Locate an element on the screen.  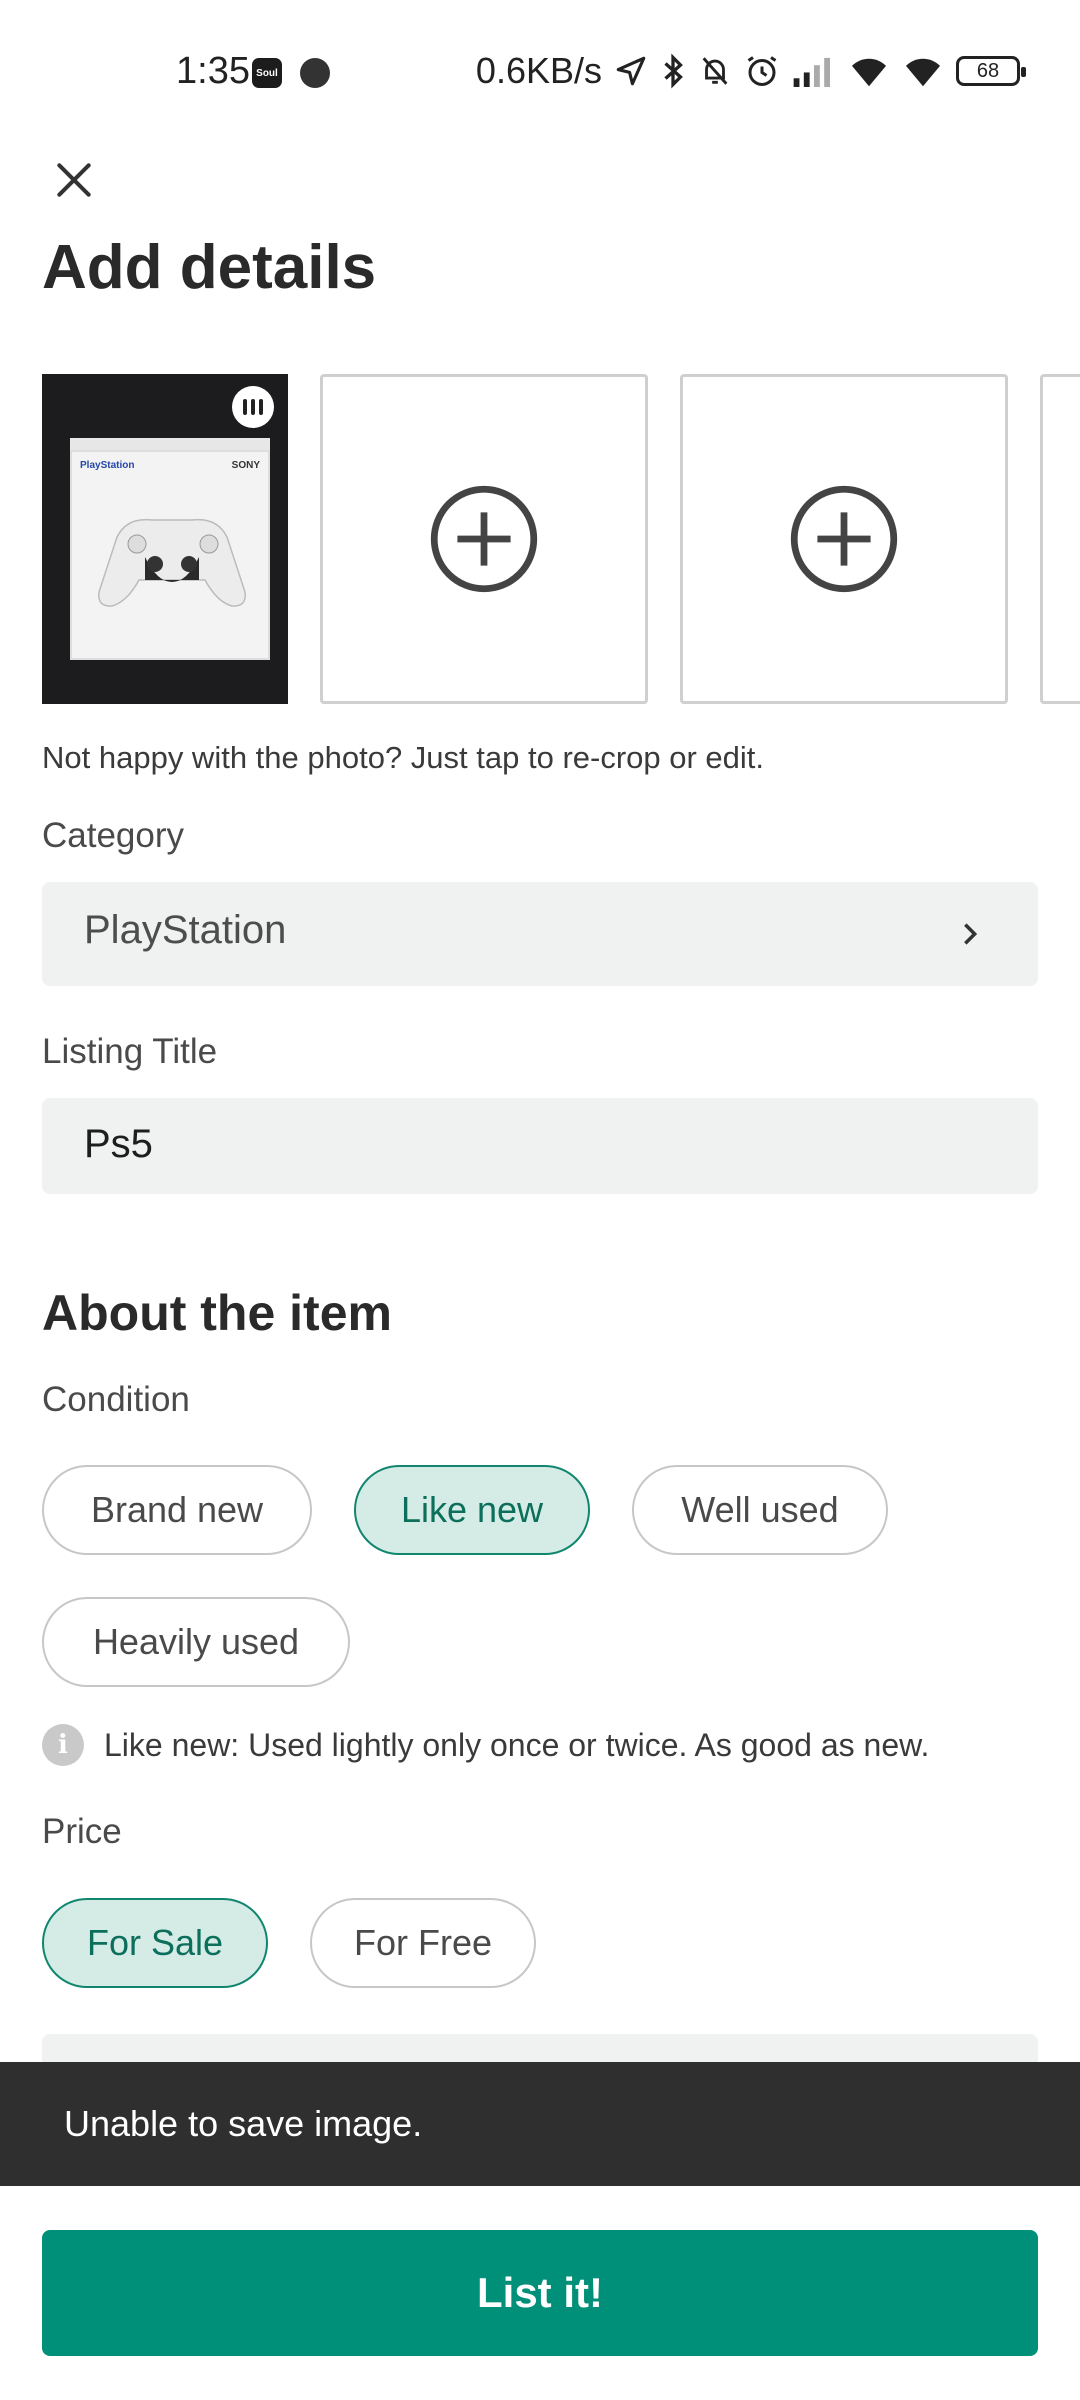
soul-app-icon: Soul is located at coordinates (267, 73).